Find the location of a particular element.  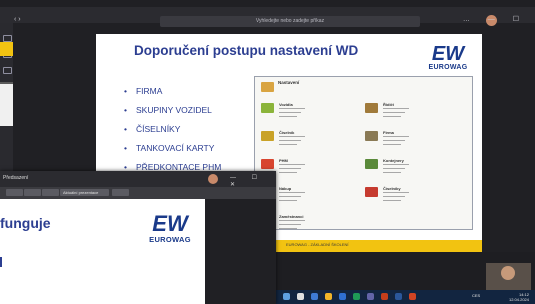

taskbar: CES 14:12 12.04.2024 is located at coordinates (405, 297).